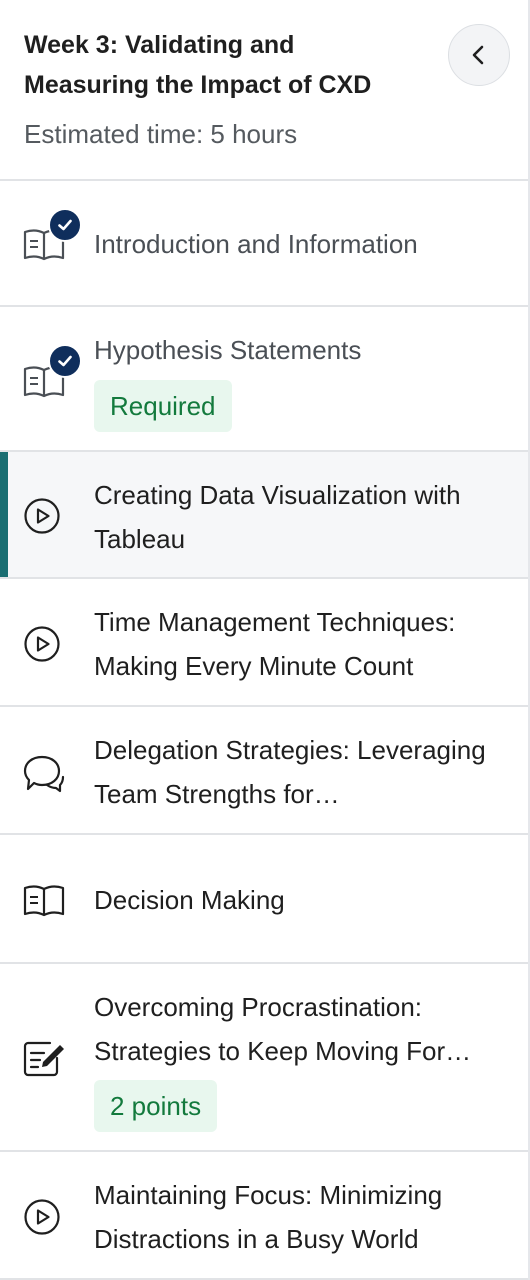 Image resolution: width=530 pixels, height=1280 pixels. Describe the element at coordinates (4, 514) in the screenshot. I see `active-indicator` at that location.